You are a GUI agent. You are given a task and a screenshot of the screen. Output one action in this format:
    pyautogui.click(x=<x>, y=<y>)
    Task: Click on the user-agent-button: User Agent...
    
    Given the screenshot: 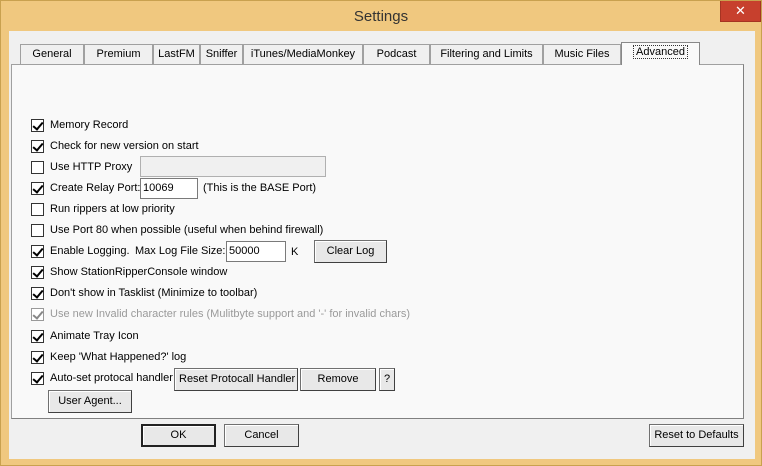 What is the action you would take?
    pyautogui.click(x=90, y=401)
    